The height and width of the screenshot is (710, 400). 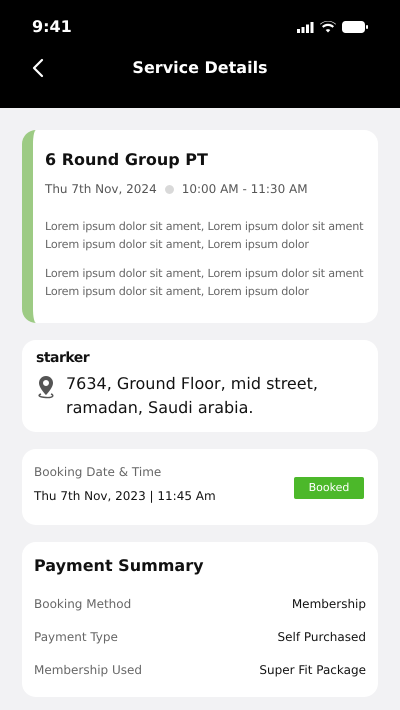 I want to click on battery-icon, so click(x=355, y=27).